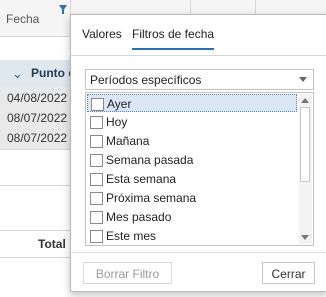  Describe the element at coordinates (52, 244) in the screenshot. I see `total-label: Total` at that location.